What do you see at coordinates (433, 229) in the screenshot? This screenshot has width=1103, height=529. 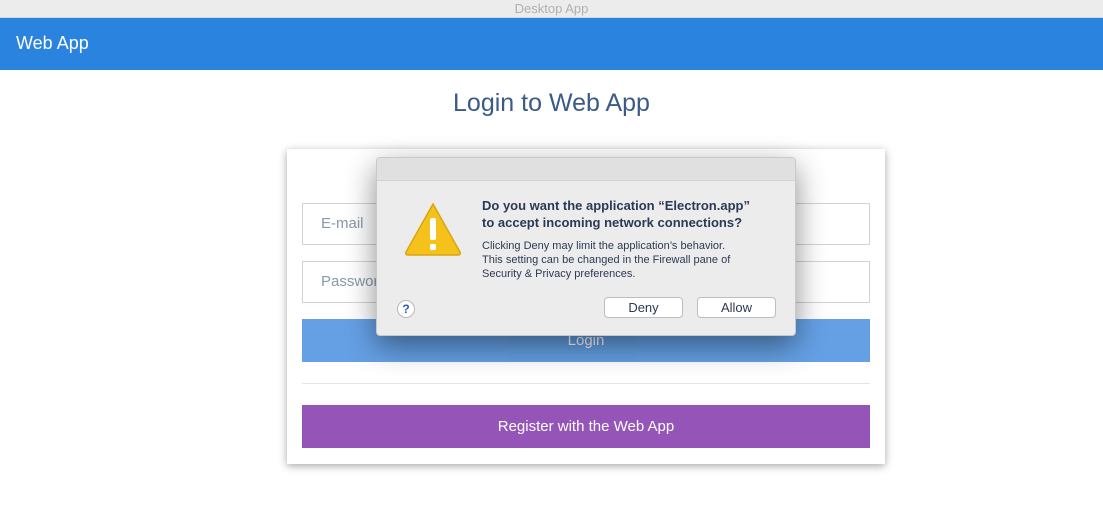 I see `warning-icon` at bounding box center [433, 229].